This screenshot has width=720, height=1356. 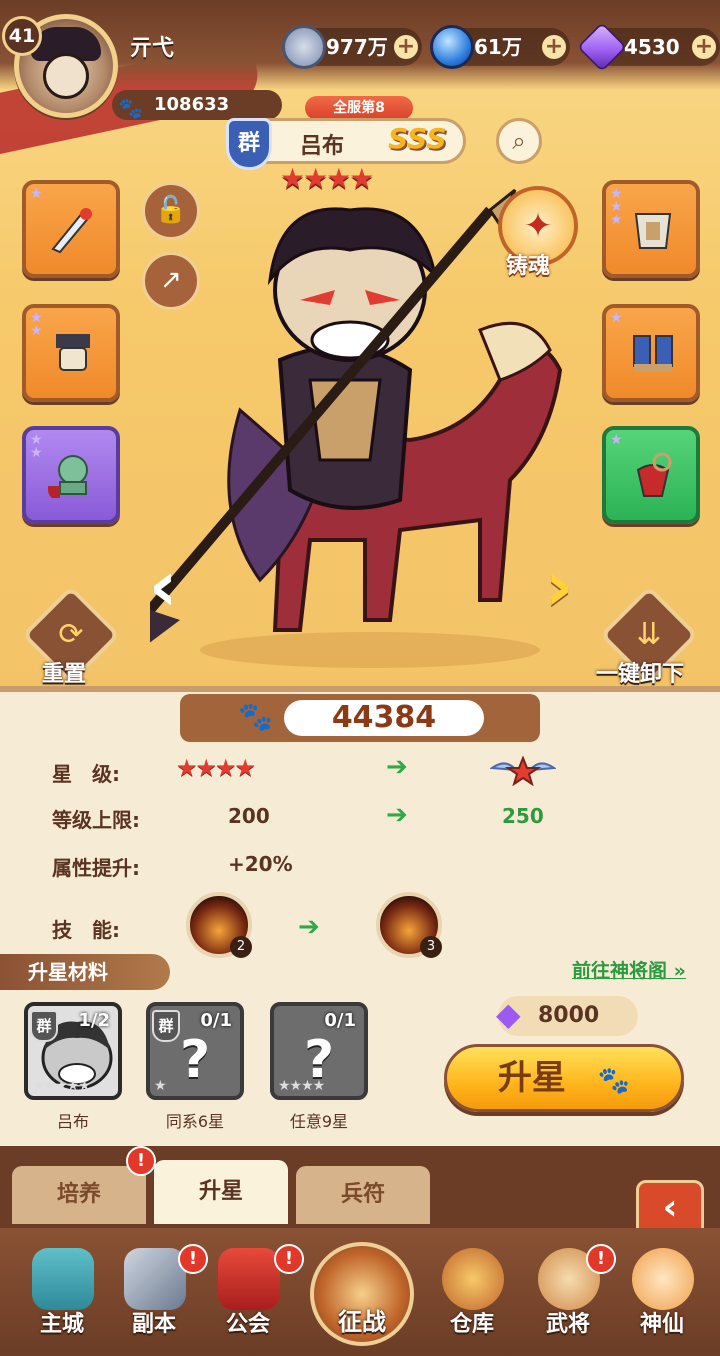 What do you see at coordinates (431, 947) in the screenshot?
I see `skill-next-level: 3` at bounding box center [431, 947].